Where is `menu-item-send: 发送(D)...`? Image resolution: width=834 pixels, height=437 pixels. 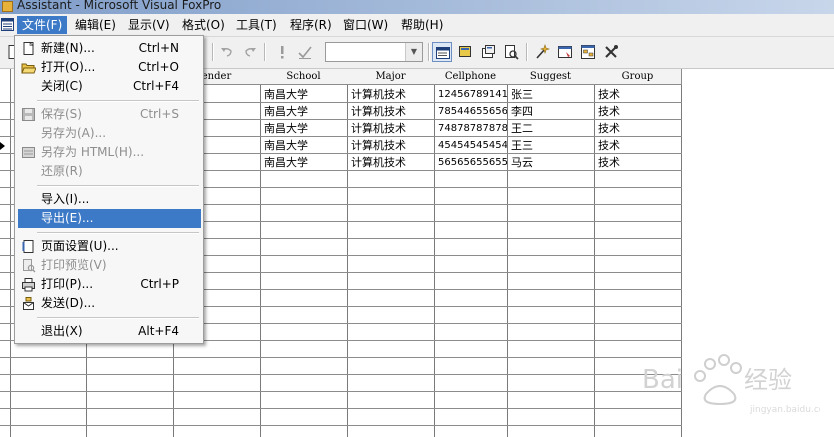
menu-item-send: 发送(D)... is located at coordinates (109, 303).